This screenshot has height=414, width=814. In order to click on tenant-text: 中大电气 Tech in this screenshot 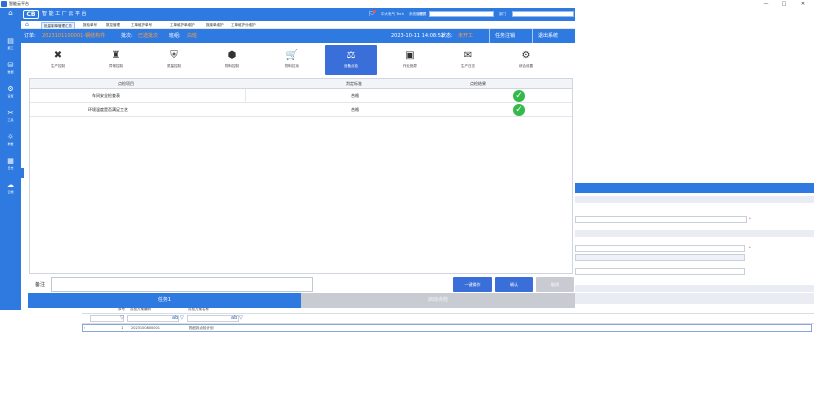, I will do `click(392, 14)`.